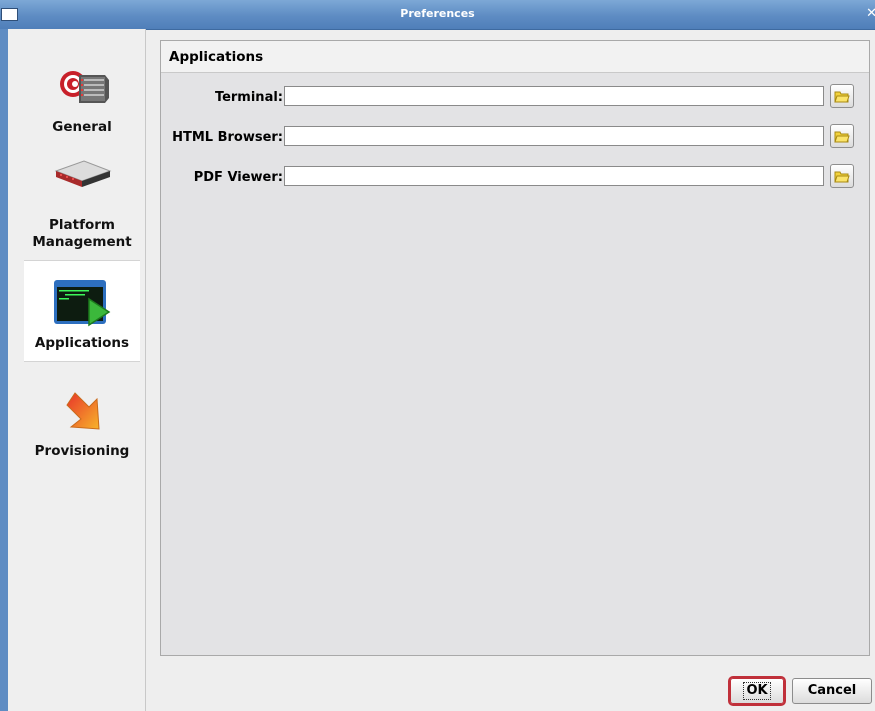 Image resolution: width=875 pixels, height=711 pixels. I want to click on ok-button-label: OK, so click(757, 691).